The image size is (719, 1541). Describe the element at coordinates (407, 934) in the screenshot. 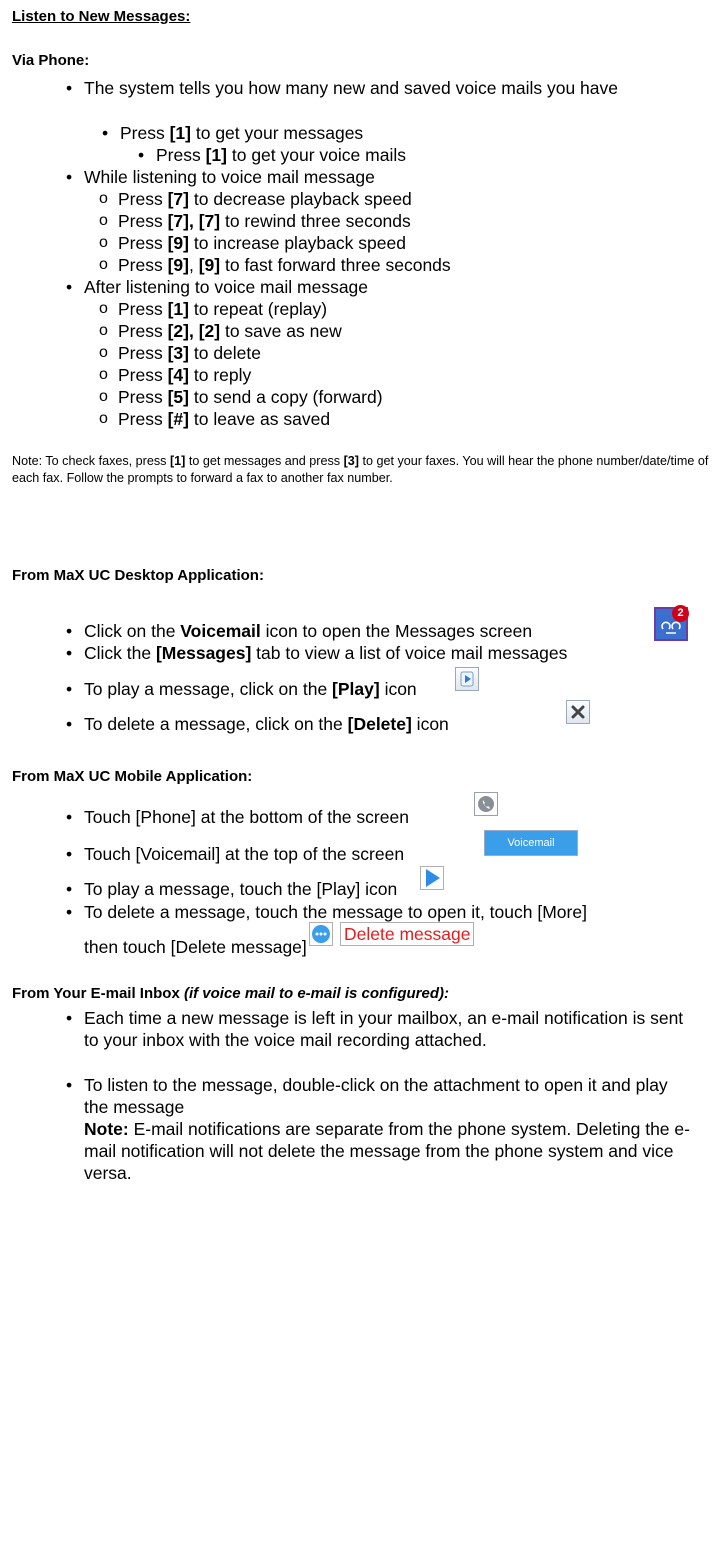

I see `delete-message-label: Delete message` at that location.